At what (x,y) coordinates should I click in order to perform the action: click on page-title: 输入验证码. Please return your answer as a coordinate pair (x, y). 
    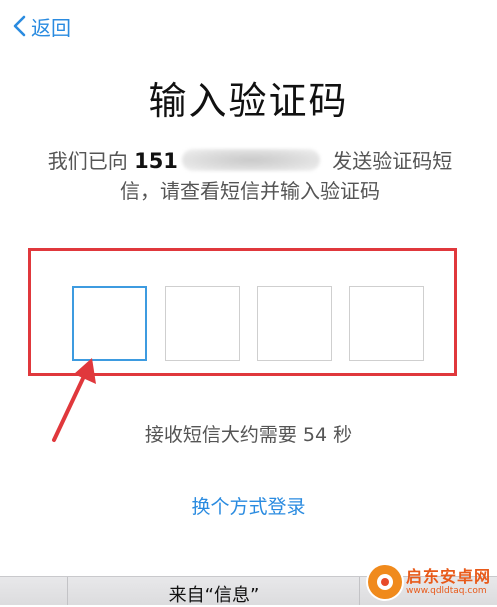
    Looking at the image, I should click on (248, 101).